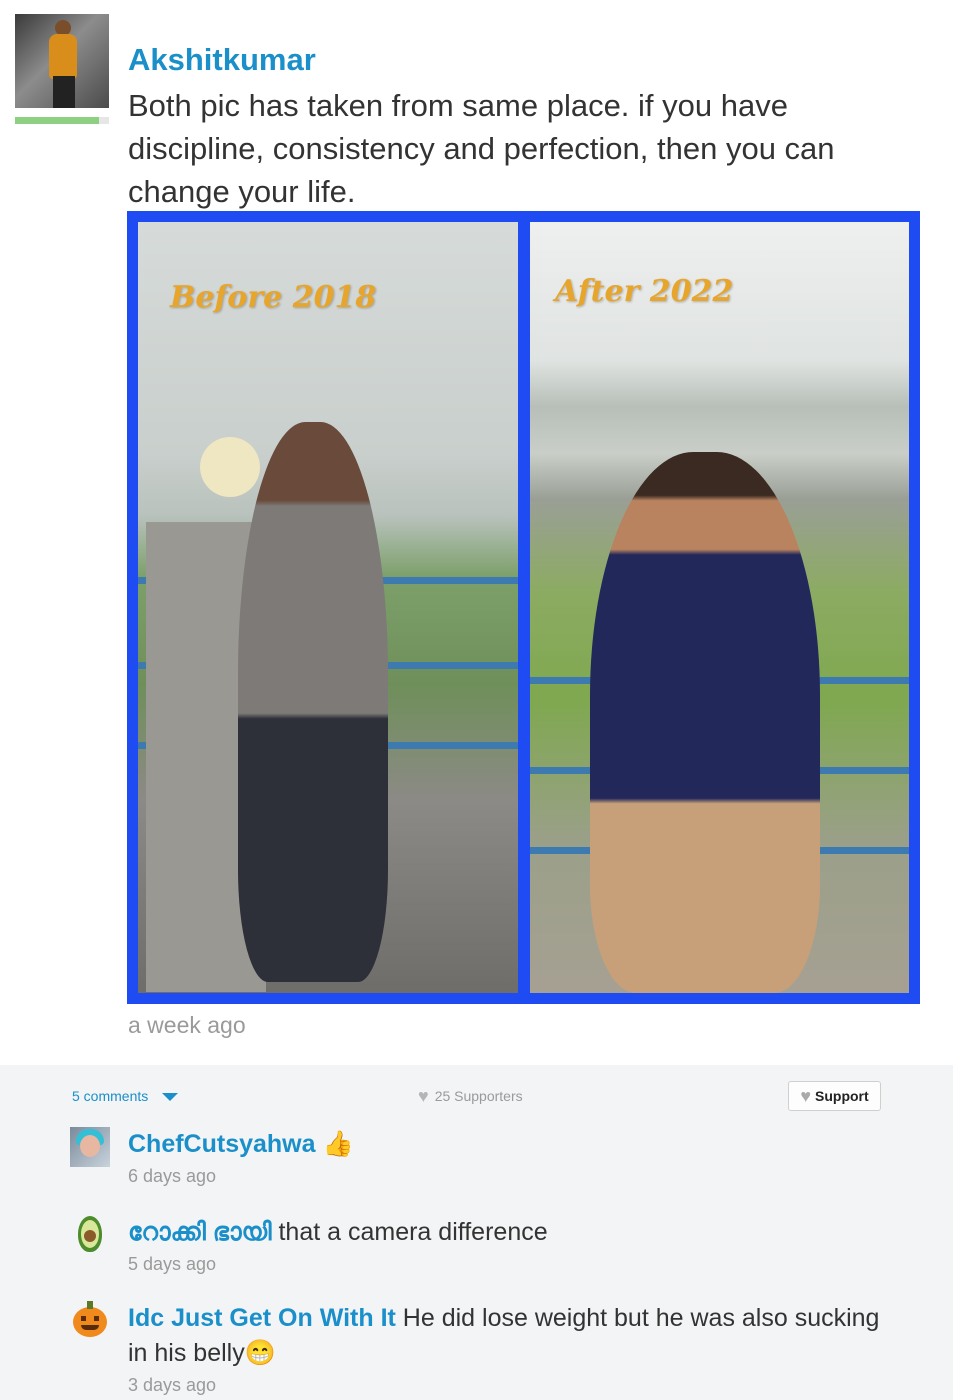 This screenshot has height=1400, width=953. What do you see at coordinates (413, 1232) in the screenshot?
I see `comment-text: that a camera difference` at bounding box center [413, 1232].